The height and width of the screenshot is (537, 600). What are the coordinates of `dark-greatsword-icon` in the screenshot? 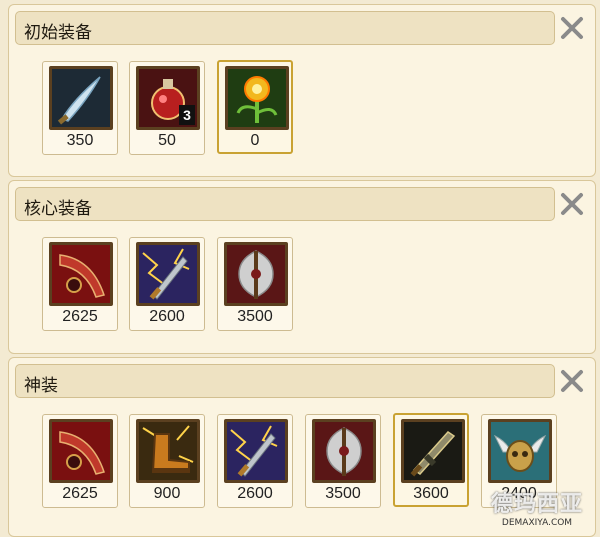 It's located at (433, 451).